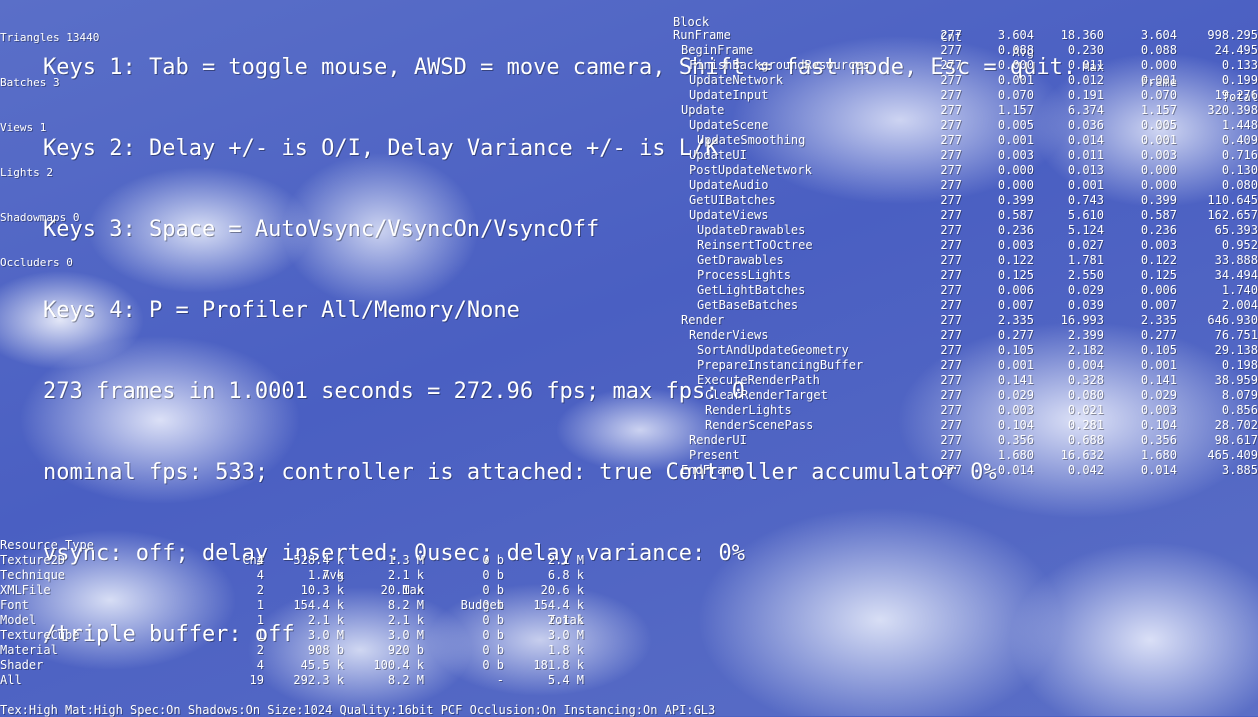 The image size is (1258, 717). Describe the element at coordinates (1158, 35) in the screenshot. I see `profiler-frame: 3.604` at that location.